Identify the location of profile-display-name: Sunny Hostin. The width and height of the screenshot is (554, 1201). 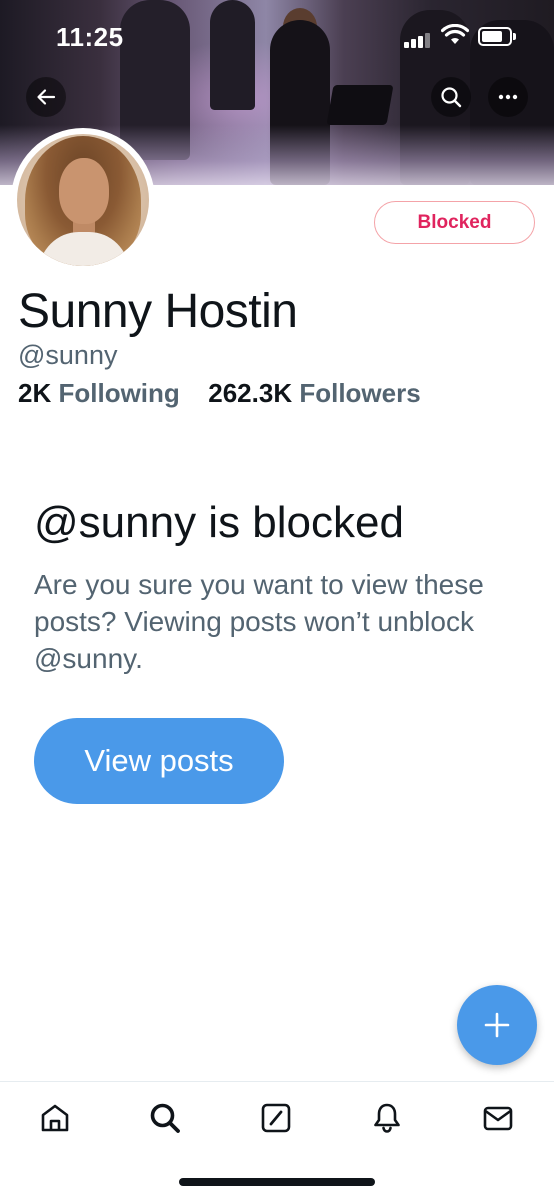
(158, 311).